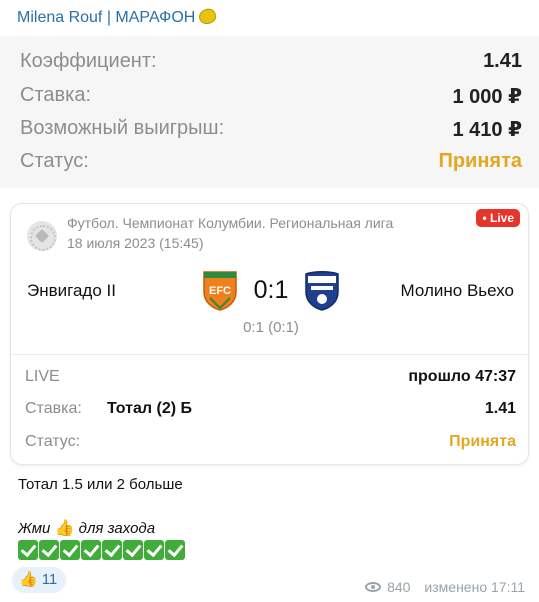 The image size is (539, 602). I want to click on live-badge: • Live, so click(498, 218).